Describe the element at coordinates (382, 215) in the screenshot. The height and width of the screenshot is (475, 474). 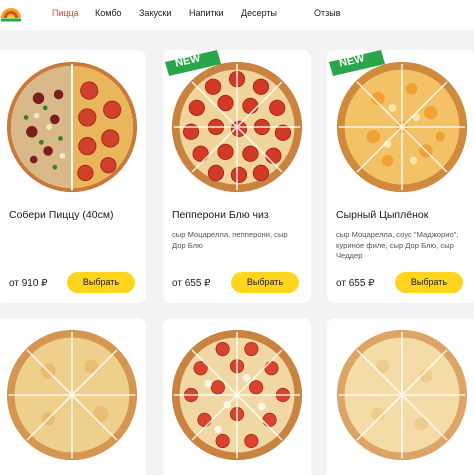
I see `product-title: Сырный Цыплёнок` at that location.